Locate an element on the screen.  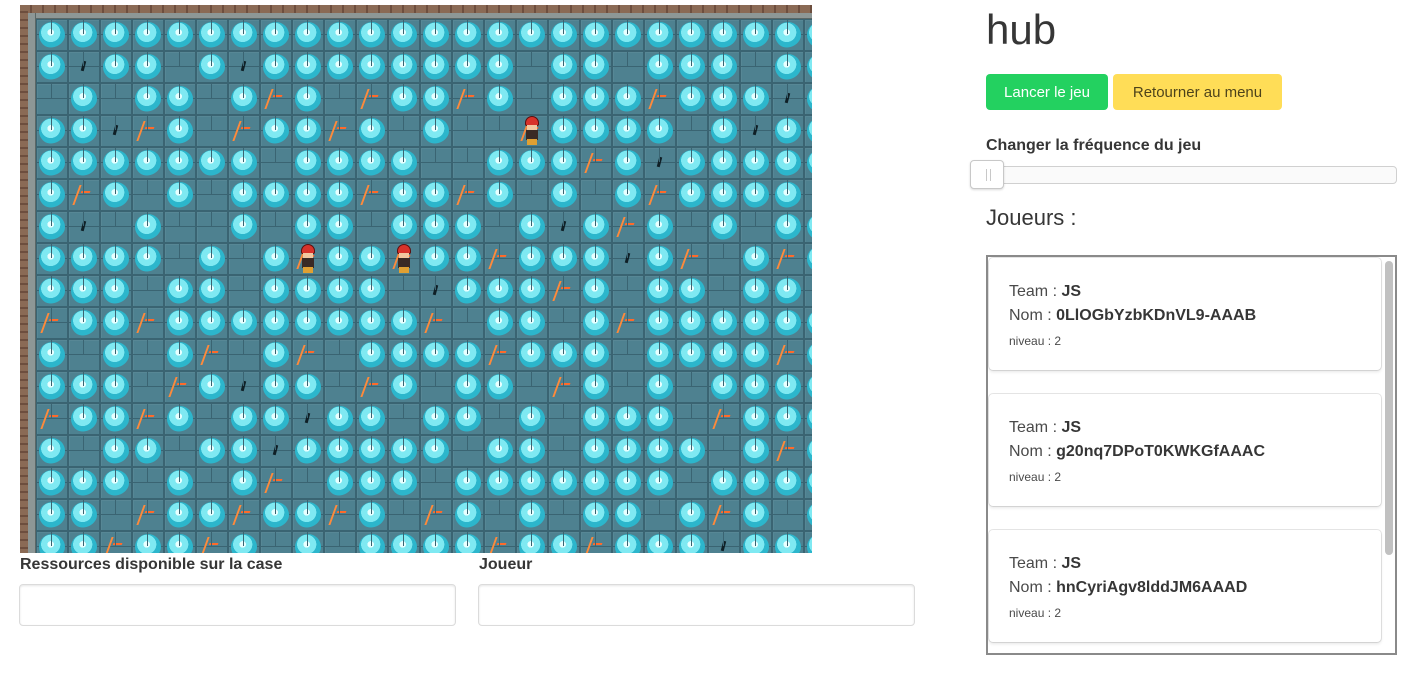
frequency-slider-thumb is located at coordinates (987, 174).